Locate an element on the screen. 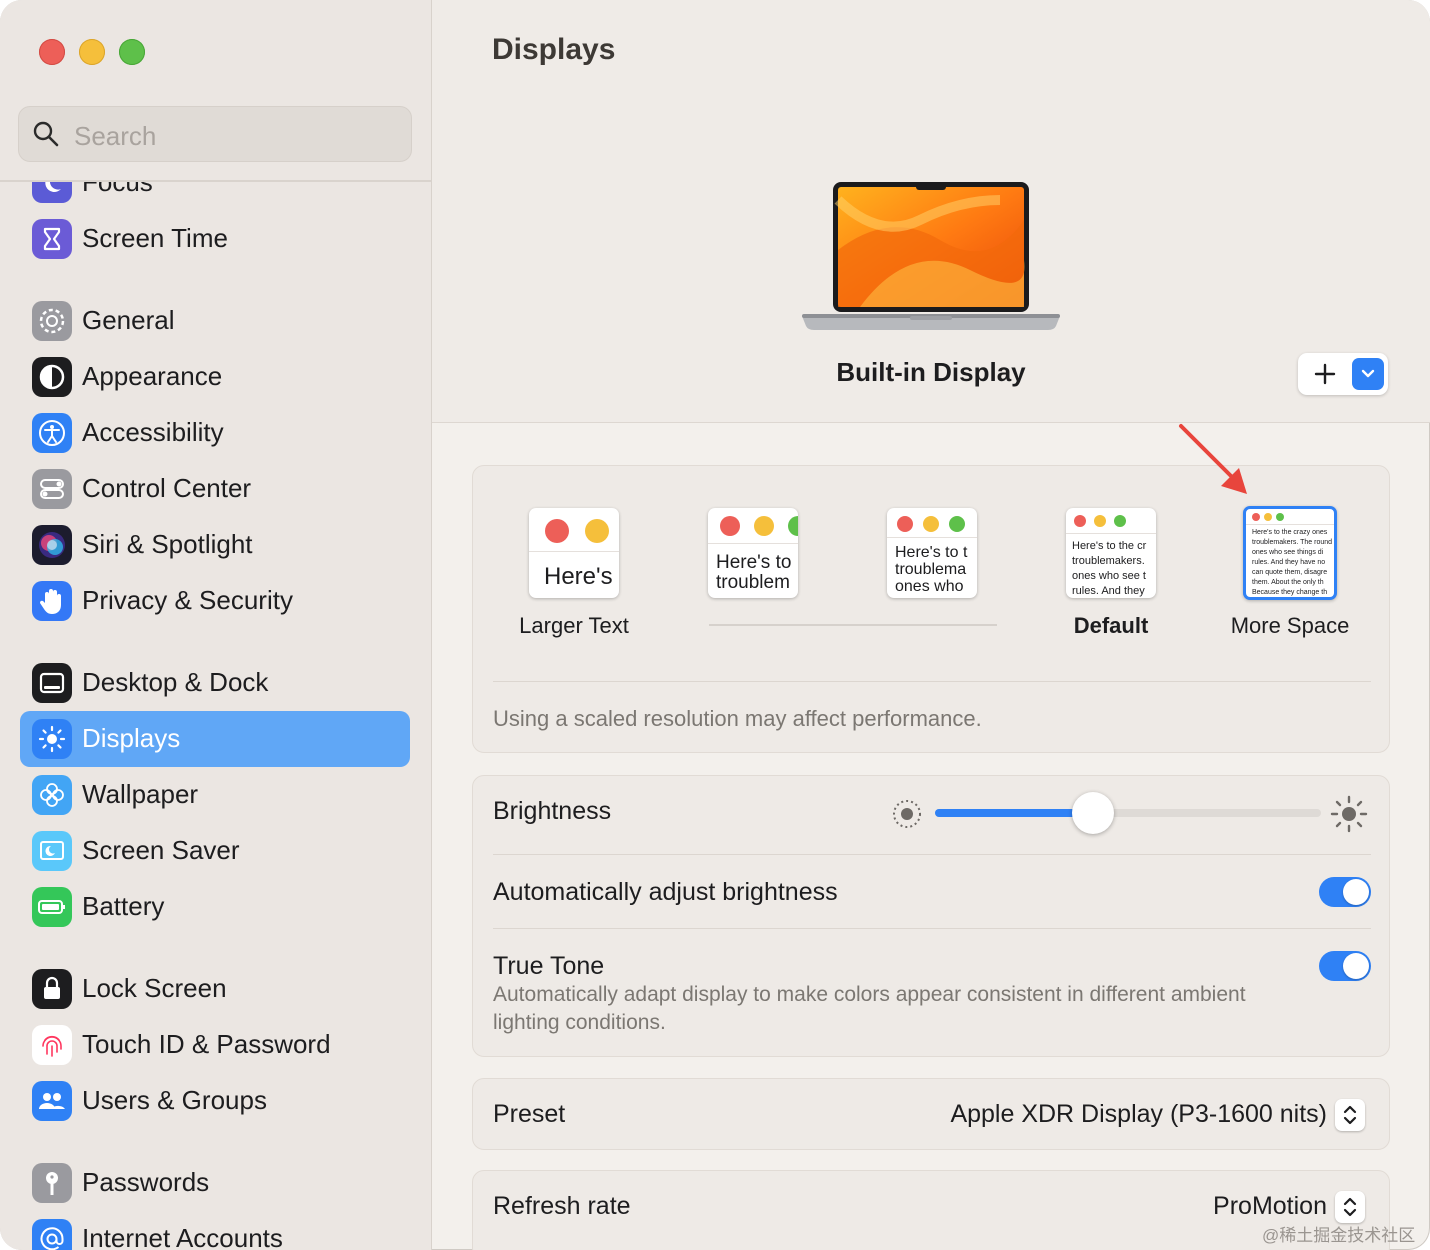 Image resolution: width=1430 pixels, height=1250 pixels. sidebar-item-accessibility: Accessibility is located at coordinates (215, 433).